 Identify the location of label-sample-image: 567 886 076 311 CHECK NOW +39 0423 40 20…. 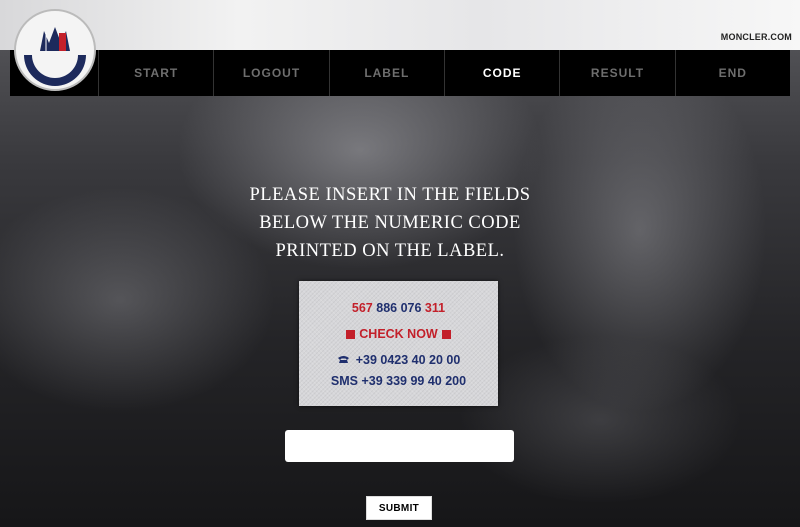
(398, 343).